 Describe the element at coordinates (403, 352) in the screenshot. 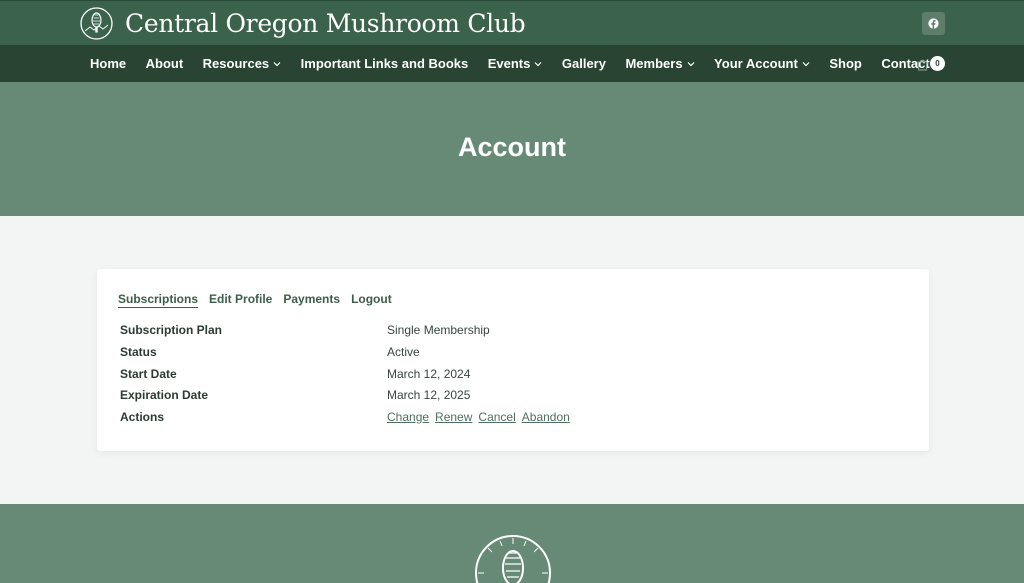

I see `status-value: Active` at that location.